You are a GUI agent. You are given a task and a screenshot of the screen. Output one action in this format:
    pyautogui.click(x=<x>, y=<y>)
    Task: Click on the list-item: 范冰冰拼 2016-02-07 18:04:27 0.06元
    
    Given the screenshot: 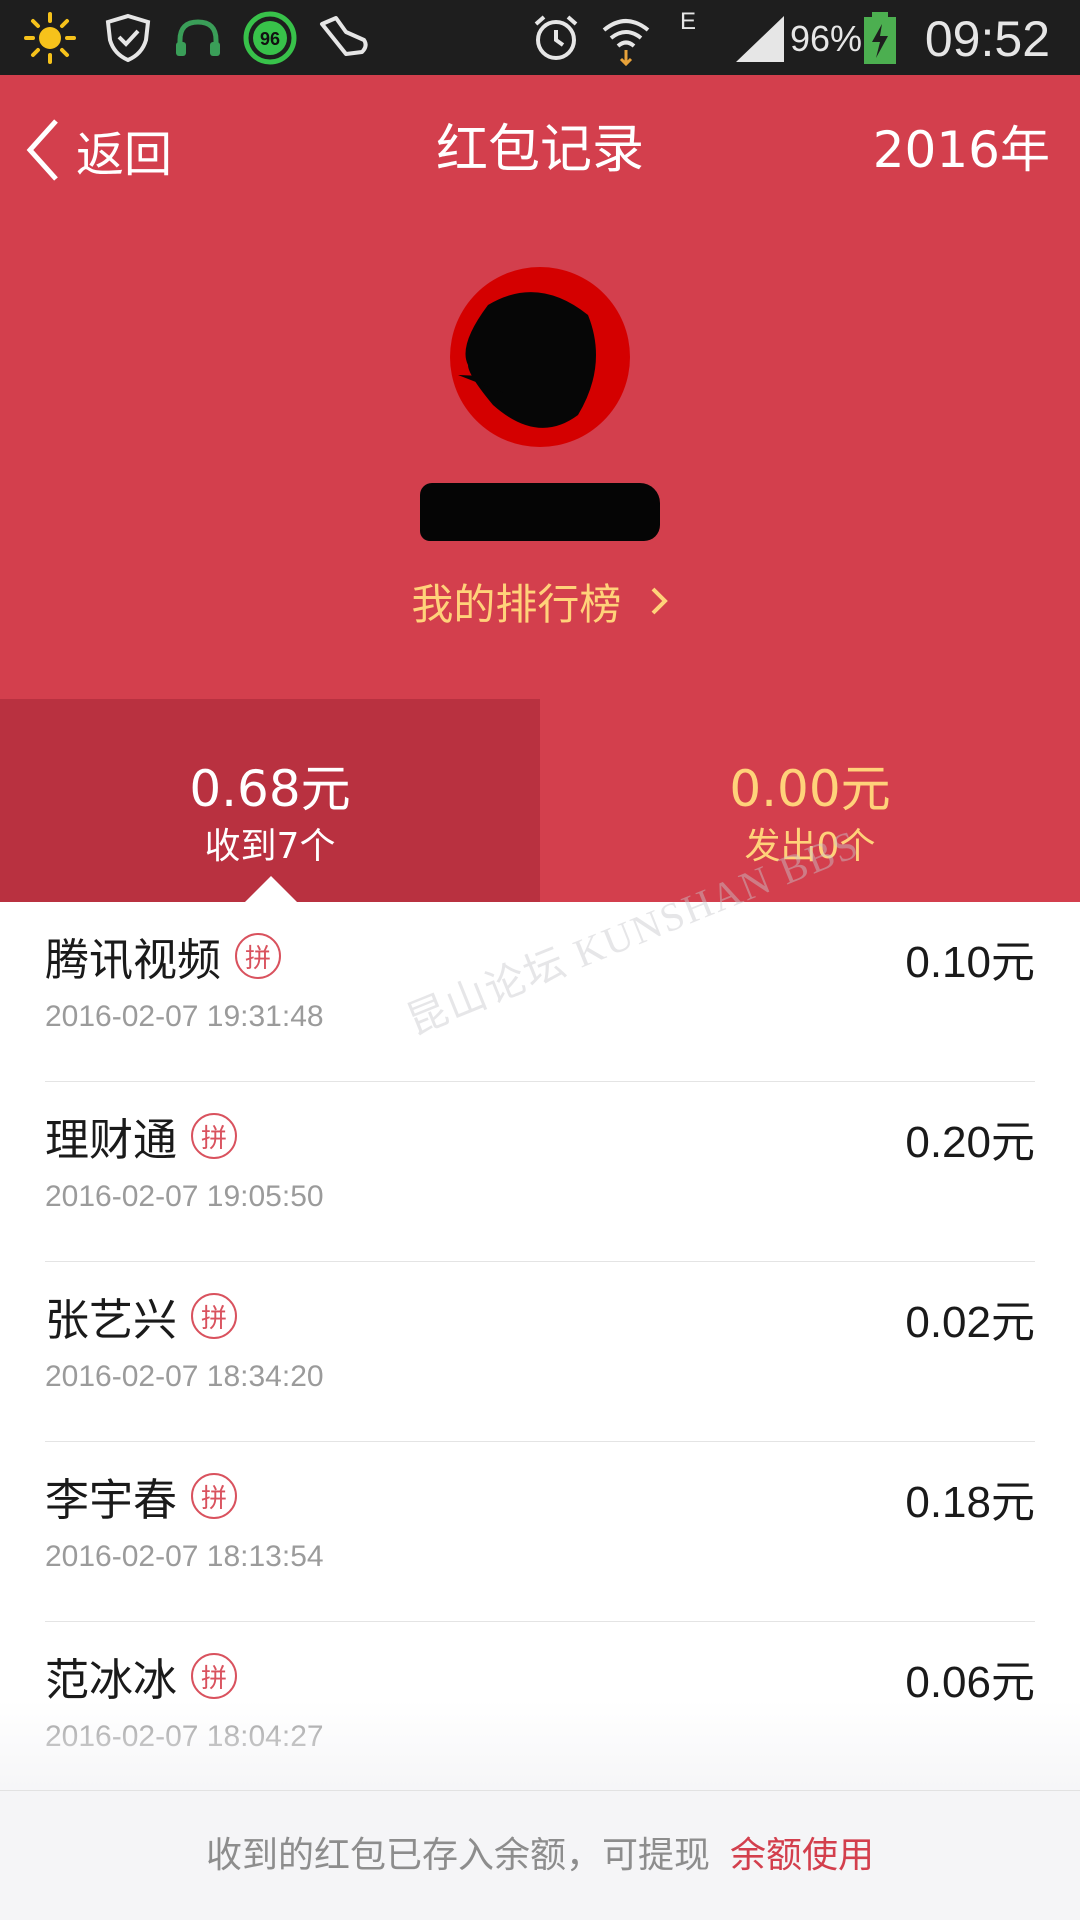 What is the action you would take?
    pyautogui.click(x=540, y=1706)
    